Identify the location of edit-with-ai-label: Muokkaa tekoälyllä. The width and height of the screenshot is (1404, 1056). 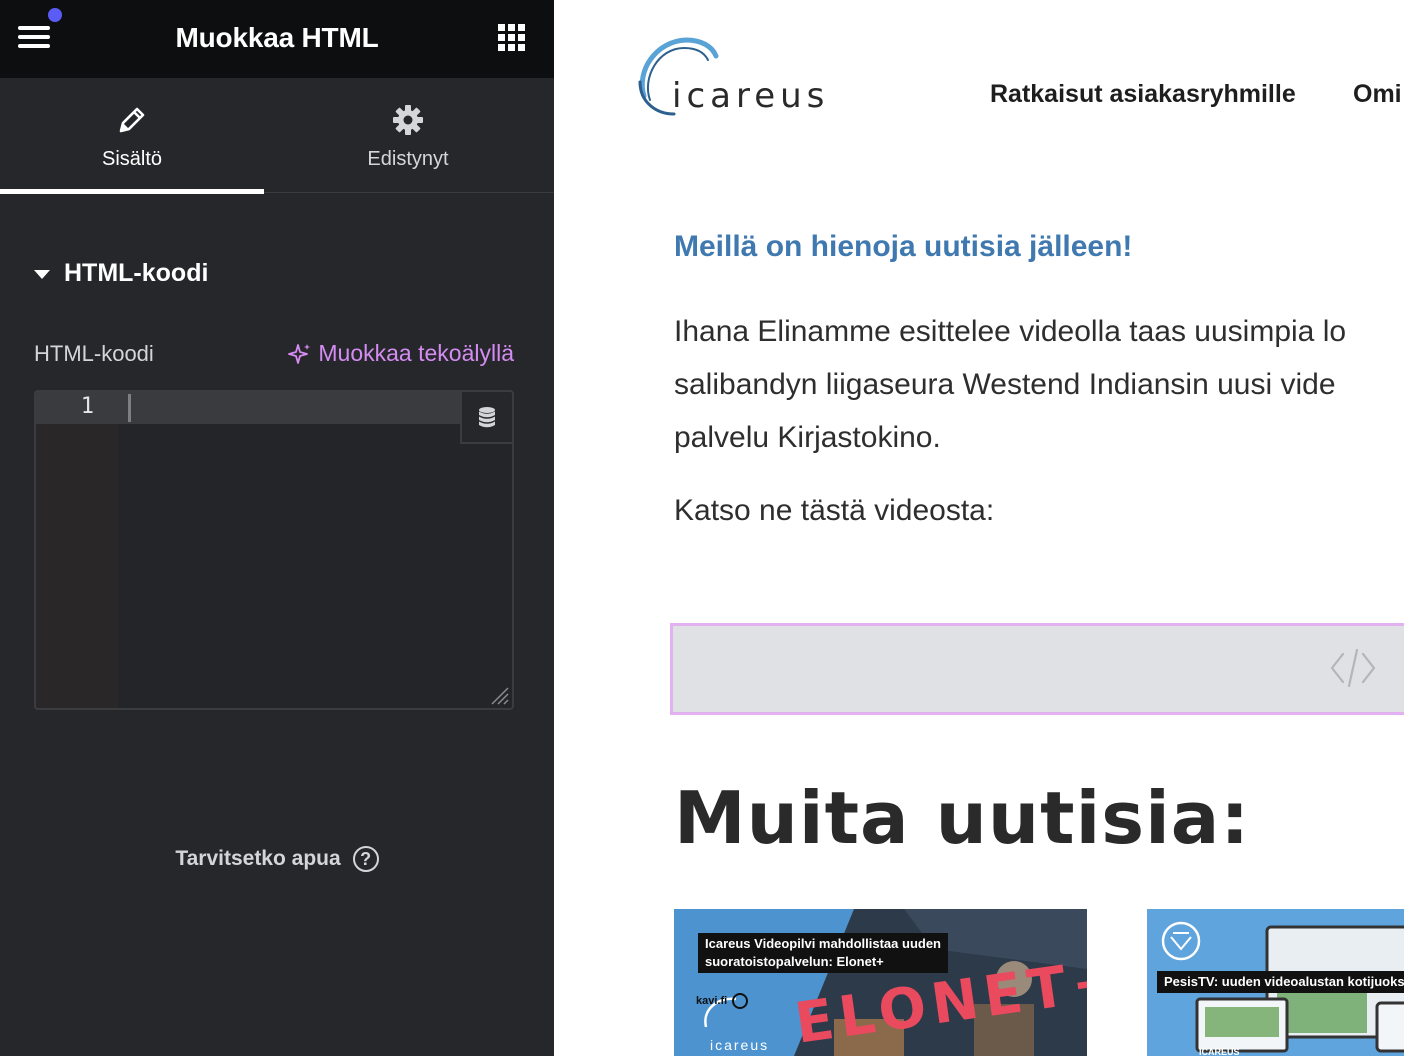
(416, 353).